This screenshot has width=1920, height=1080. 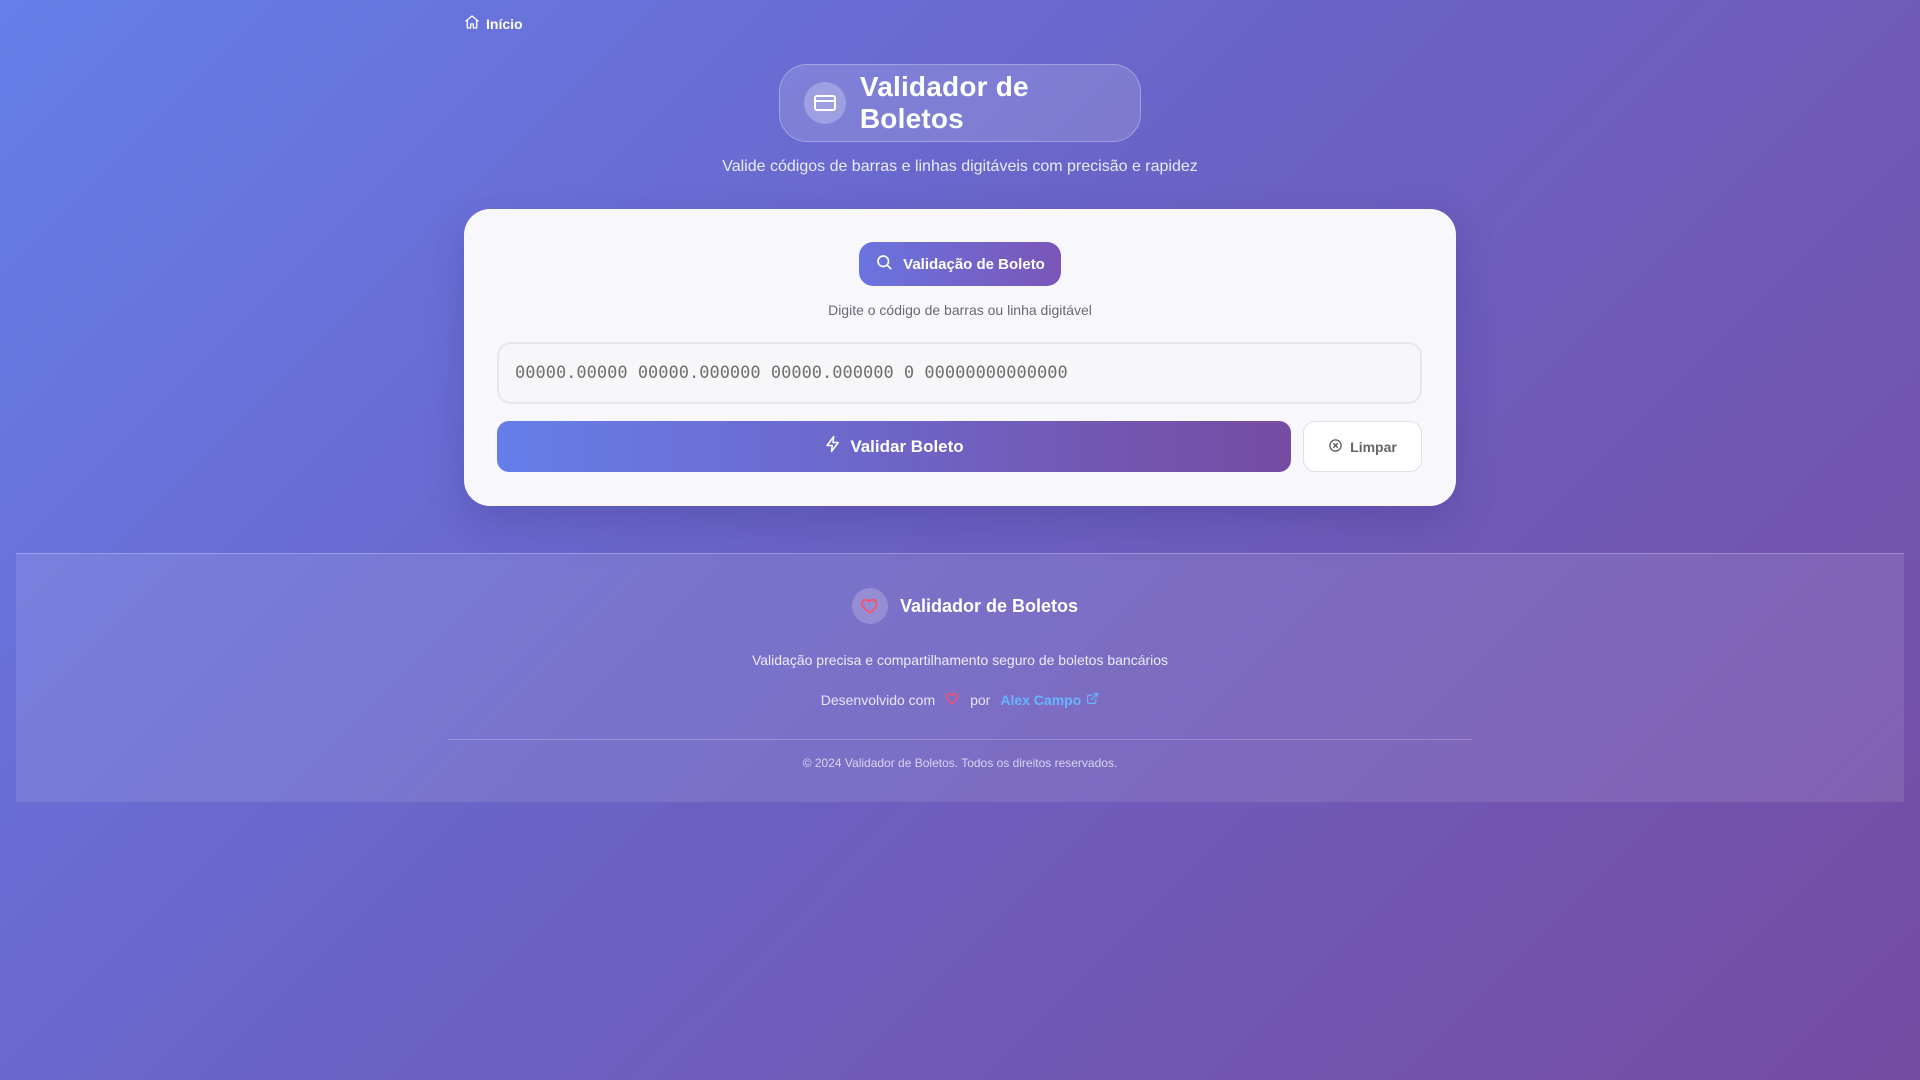 What do you see at coordinates (989, 605) in the screenshot?
I see `footer-title: Validador de Boletos` at bounding box center [989, 605].